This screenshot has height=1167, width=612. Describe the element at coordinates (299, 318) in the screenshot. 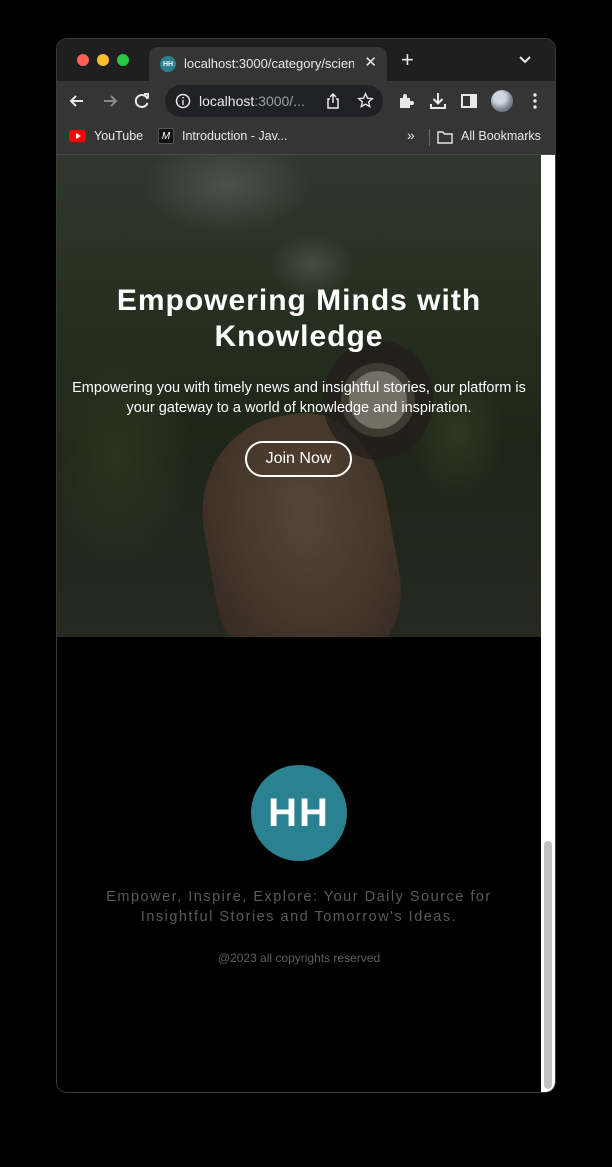

I see `hero-title: Empowering Minds with Knowledge` at that location.